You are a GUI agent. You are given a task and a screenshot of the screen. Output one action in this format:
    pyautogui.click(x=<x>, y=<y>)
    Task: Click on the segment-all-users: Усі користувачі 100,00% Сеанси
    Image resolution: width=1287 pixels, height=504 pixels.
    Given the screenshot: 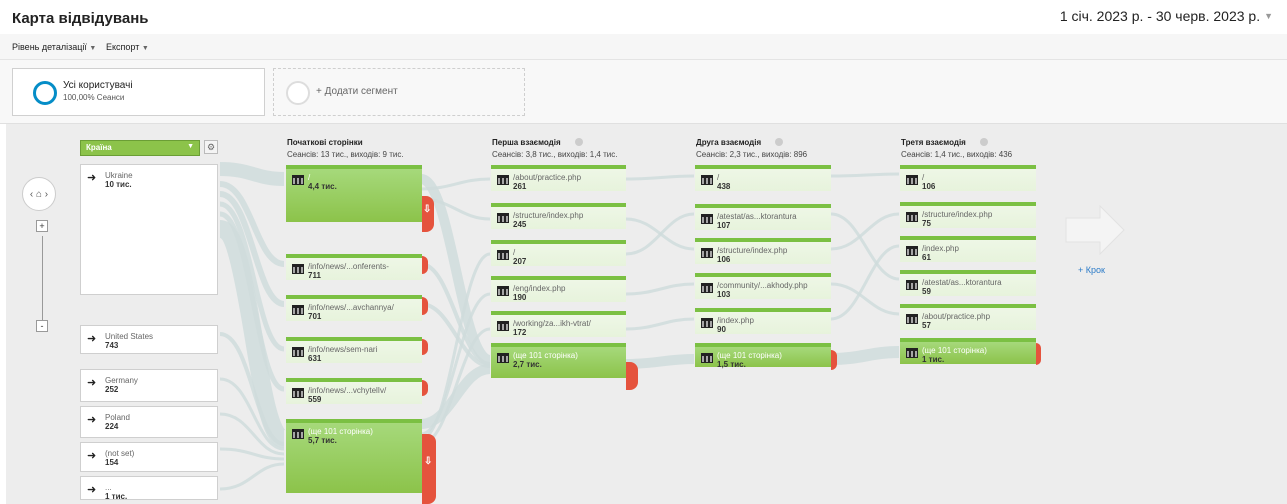 What is the action you would take?
    pyautogui.click(x=138, y=92)
    